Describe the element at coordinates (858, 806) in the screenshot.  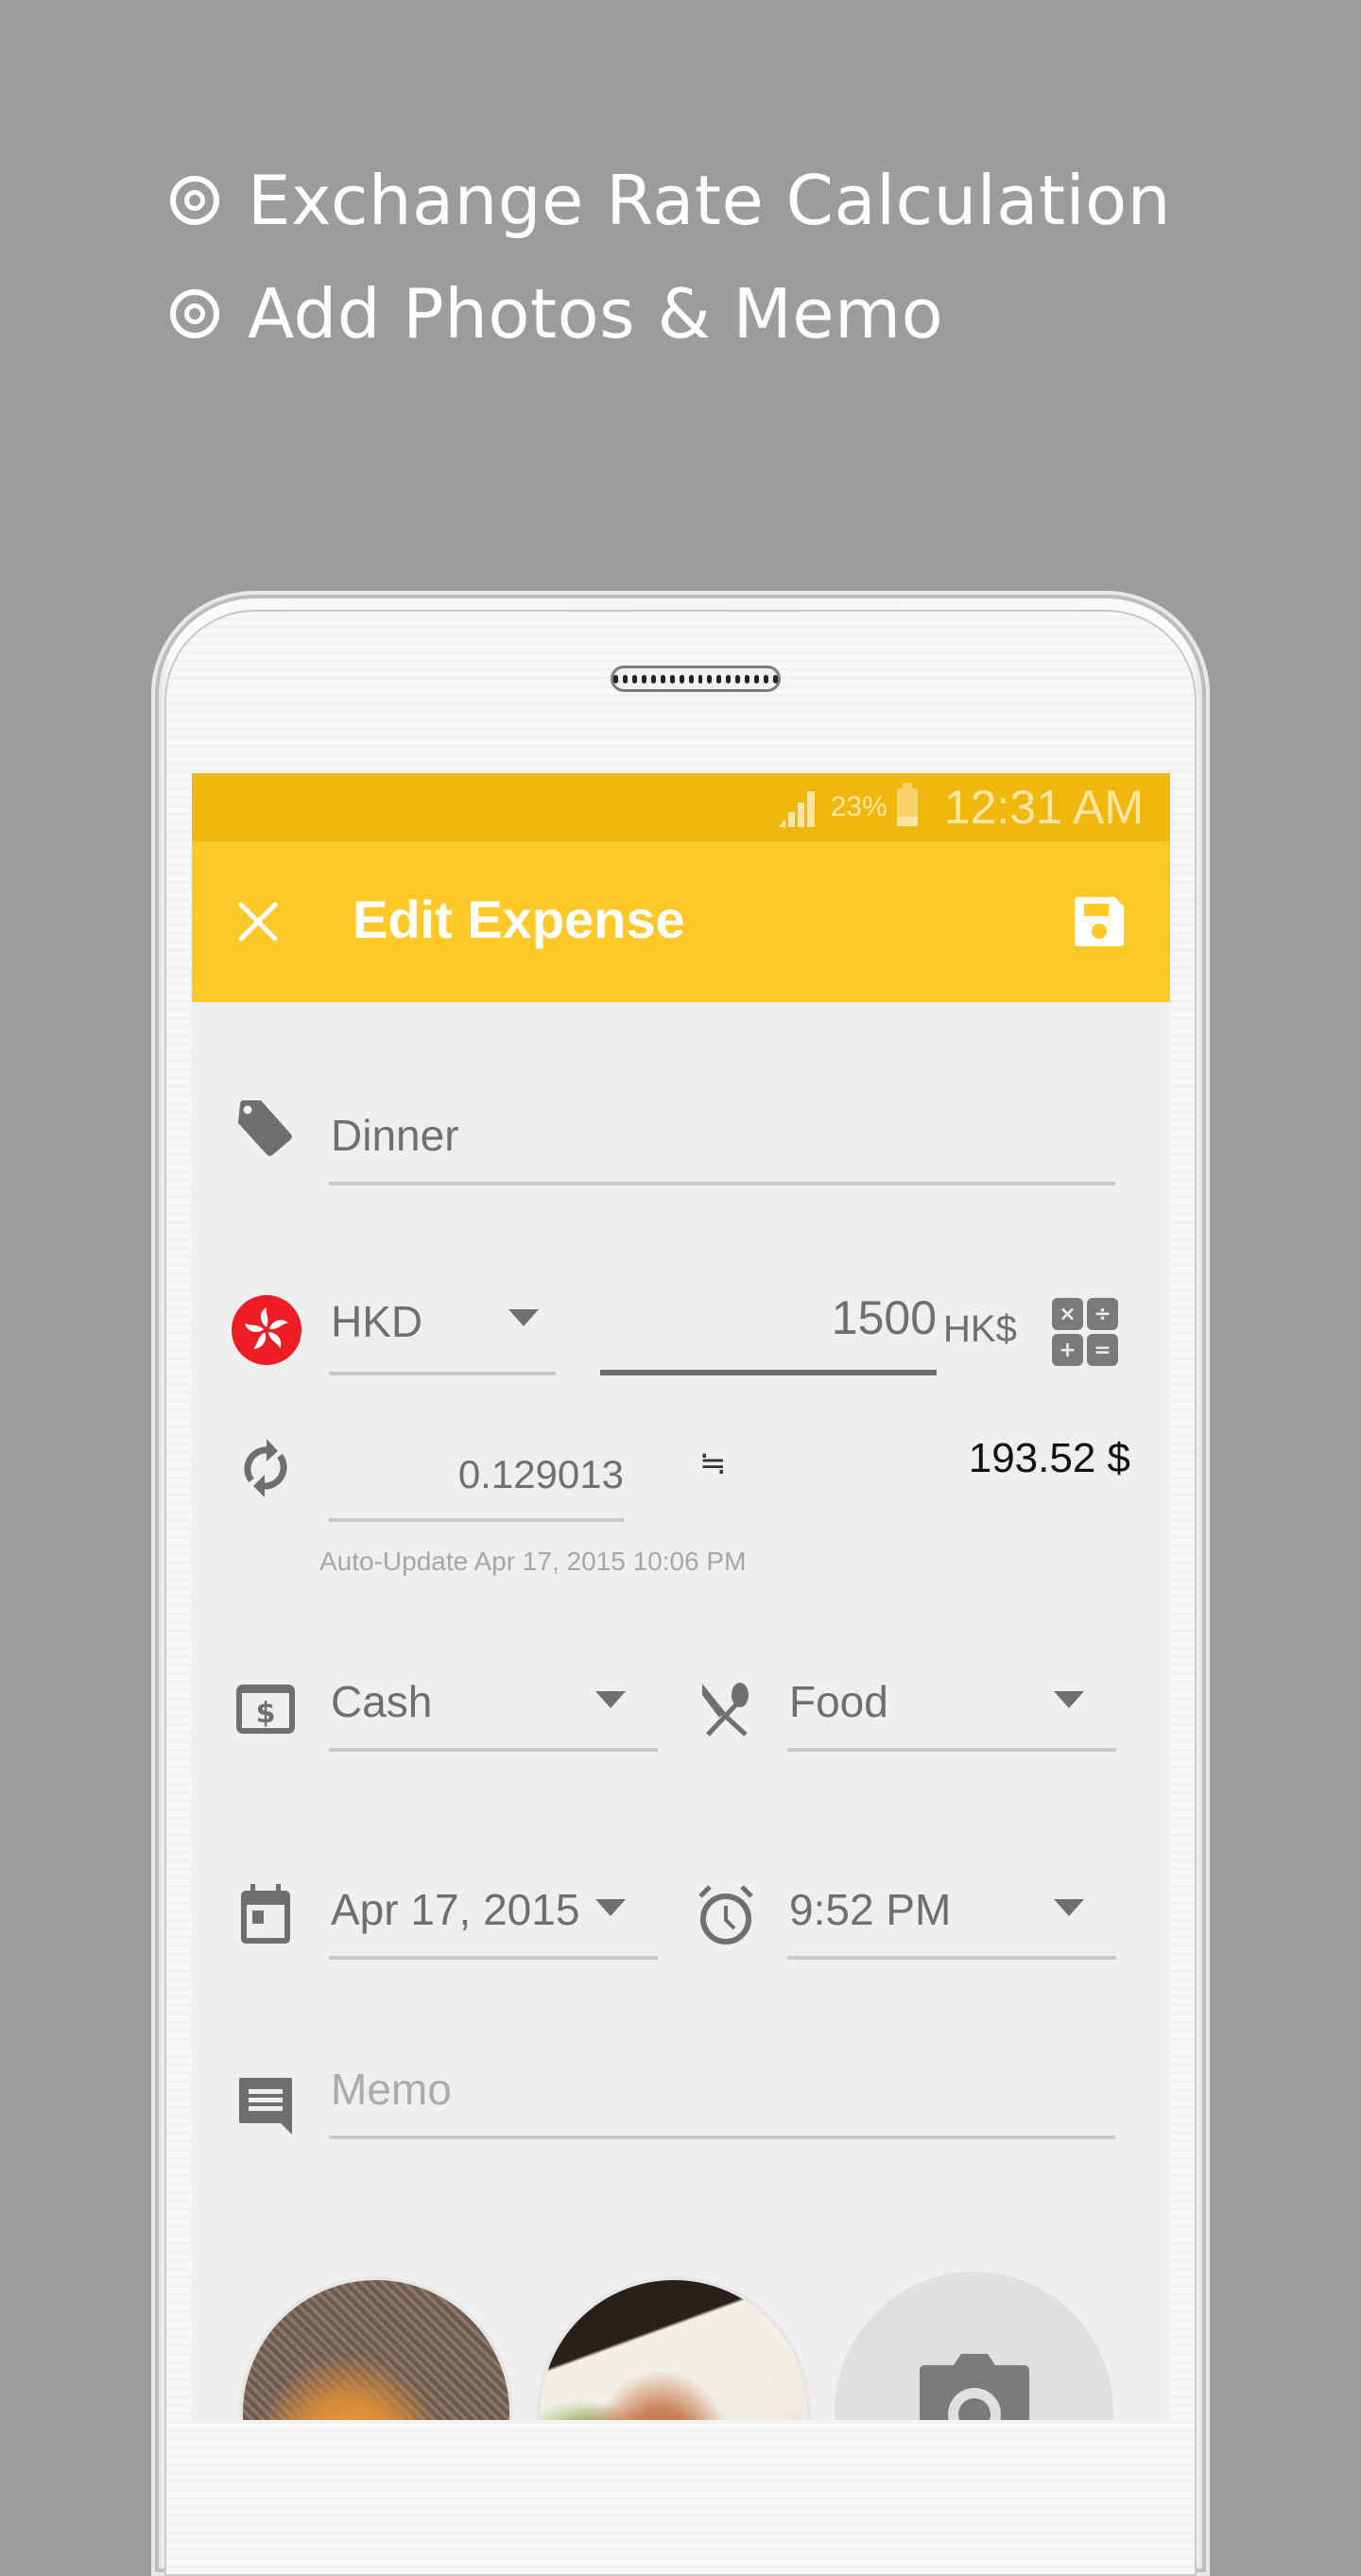
I see `battery-percent: 23%` at that location.